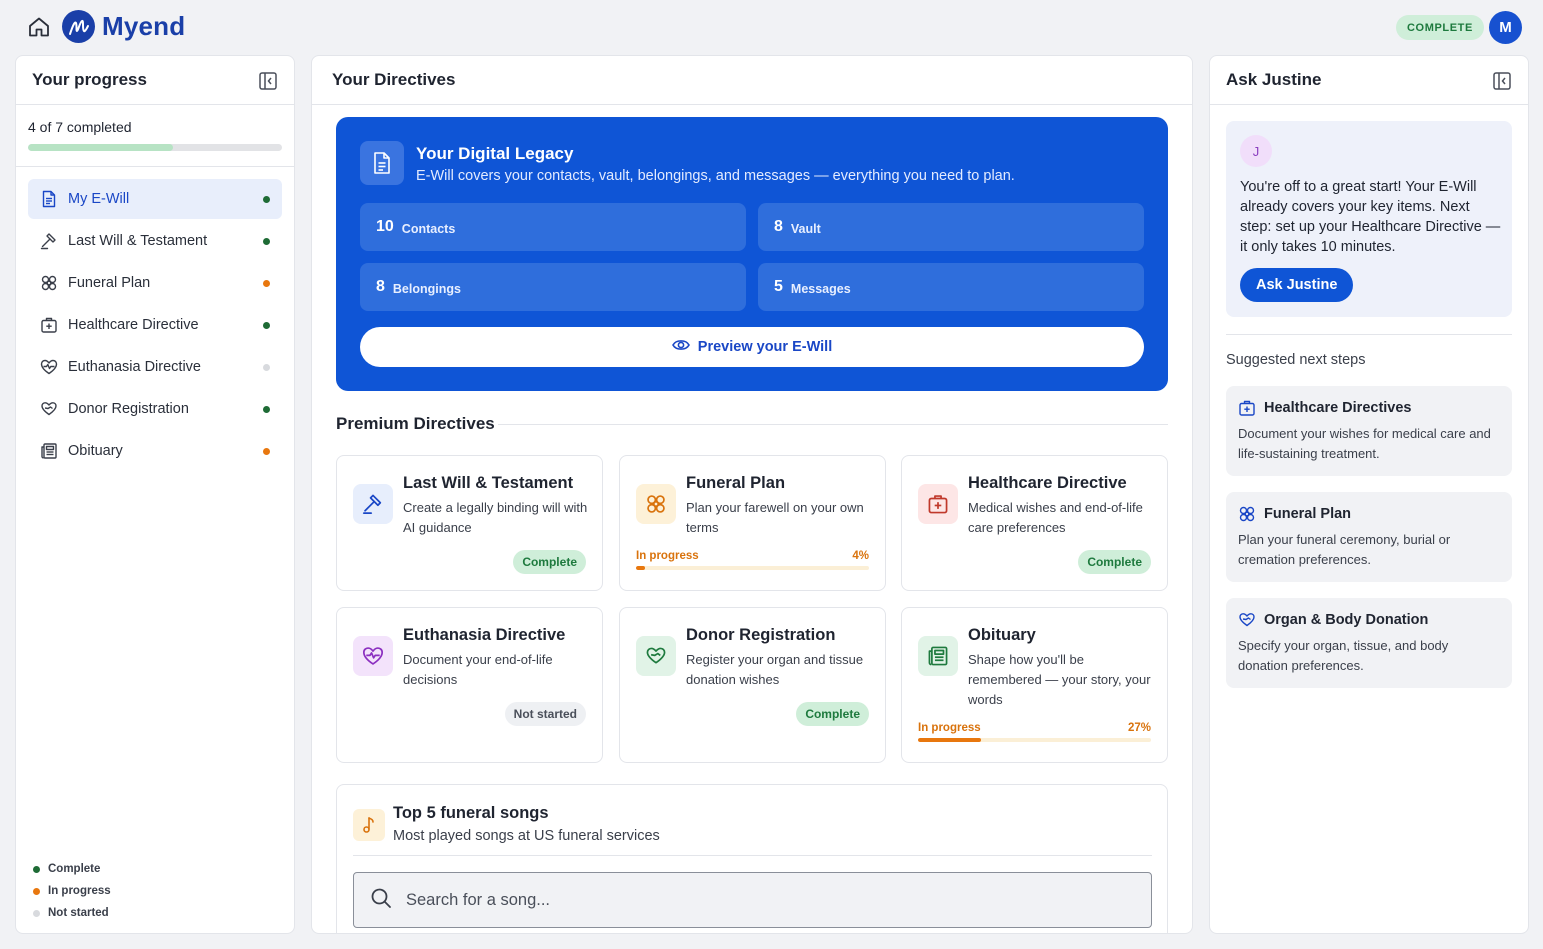 The height and width of the screenshot is (949, 1543). I want to click on music-note-icon, so click(369, 825).